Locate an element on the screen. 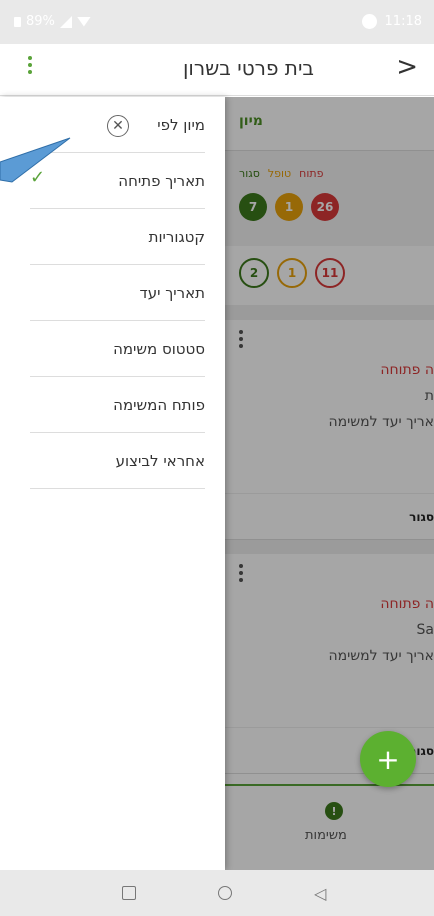 The width and height of the screenshot is (434, 916). annotation-arrow is located at coordinates (35, 160).